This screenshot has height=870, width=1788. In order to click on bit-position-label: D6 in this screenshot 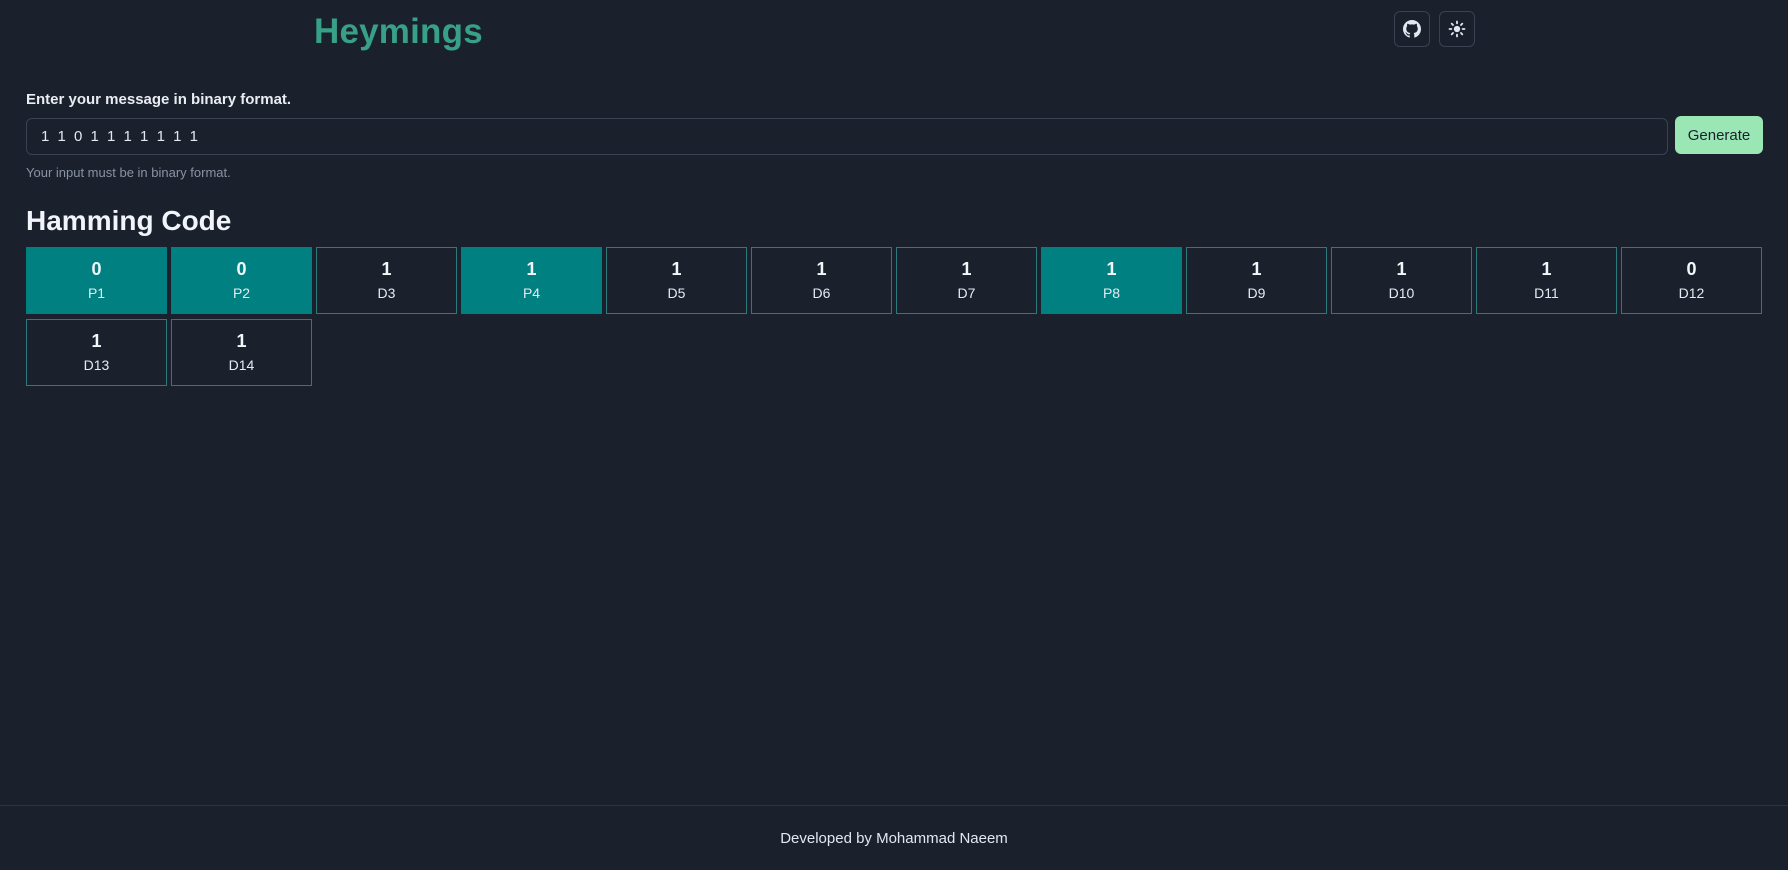, I will do `click(821, 293)`.